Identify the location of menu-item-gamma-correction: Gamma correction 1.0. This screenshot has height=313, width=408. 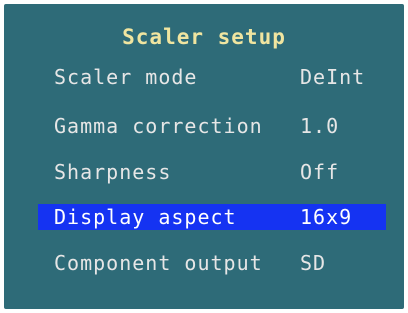
(212, 126).